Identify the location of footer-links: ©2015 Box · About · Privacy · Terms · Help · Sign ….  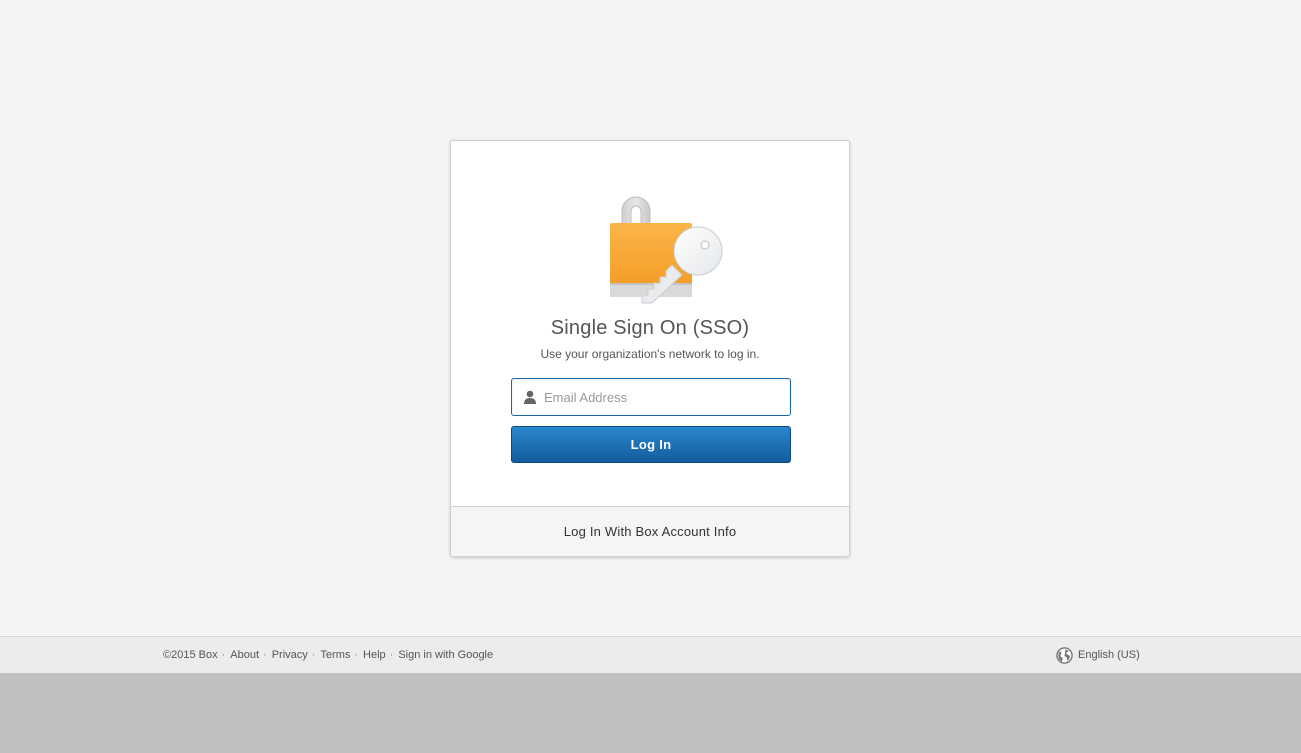
(328, 655).